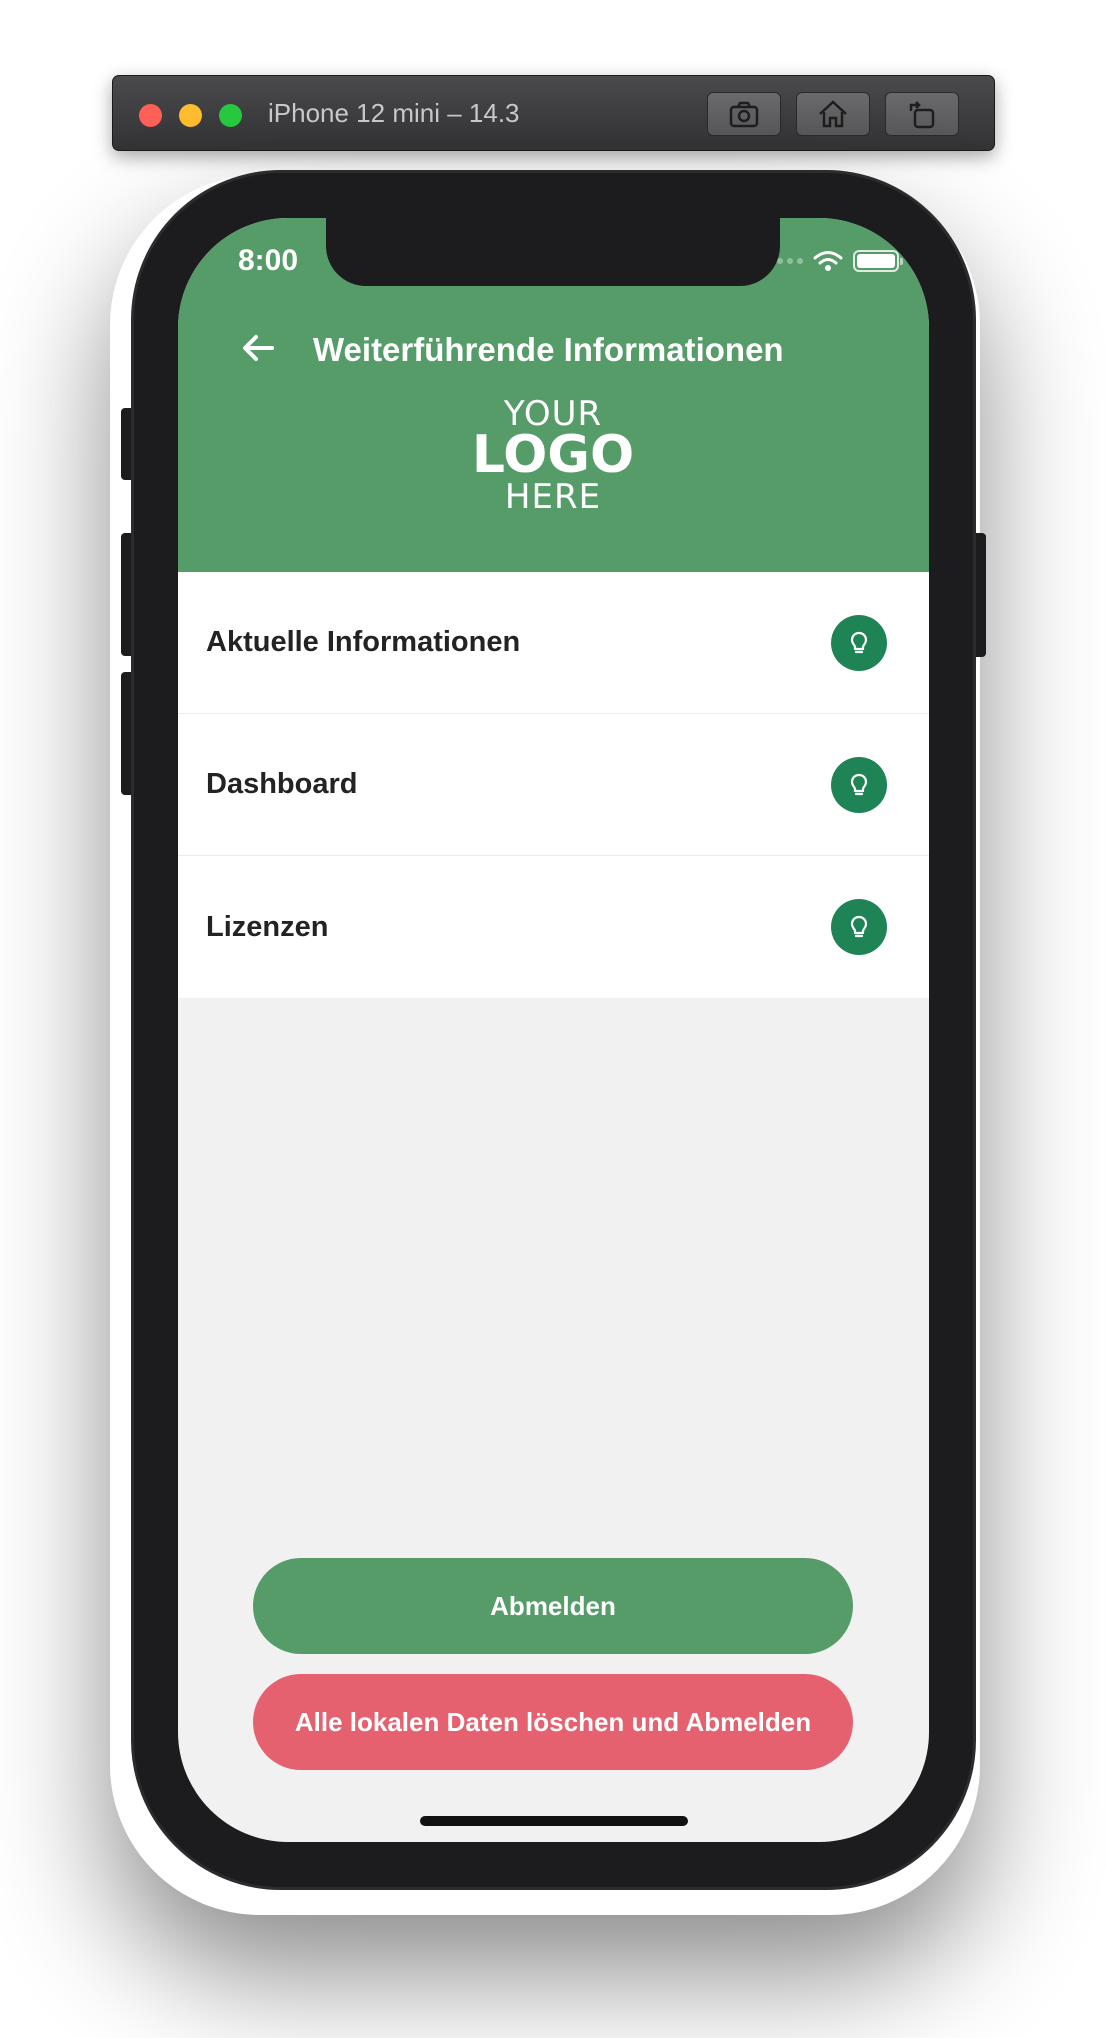 The height and width of the screenshot is (2038, 1106). What do you see at coordinates (553, 1722) in the screenshot?
I see `delete-data-logout-button: Alle lokalen Daten löschen und Abmelden` at bounding box center [553, 1722].